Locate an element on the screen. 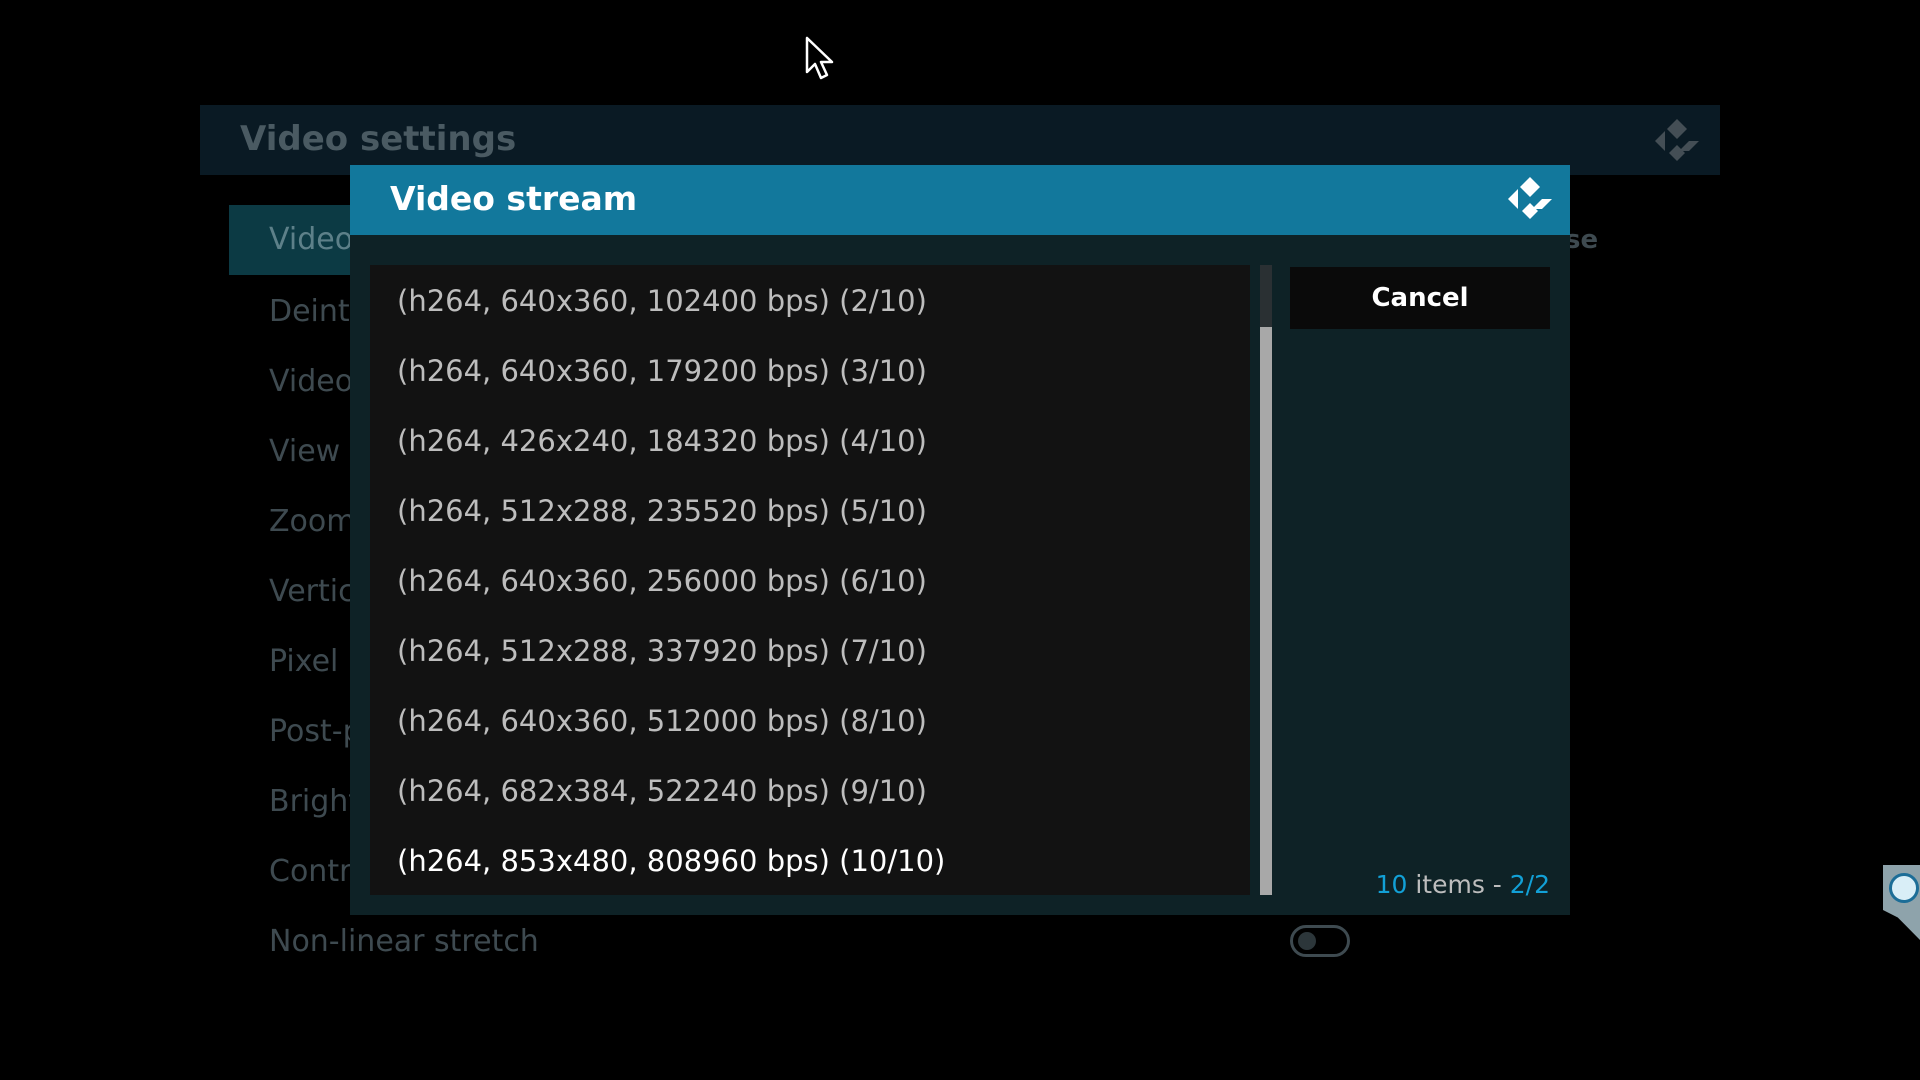 This screenshot has height=1080, width=1920. bg-item-non-linear-stretch: Non-linear stretch is located at coordinates (479, 942).